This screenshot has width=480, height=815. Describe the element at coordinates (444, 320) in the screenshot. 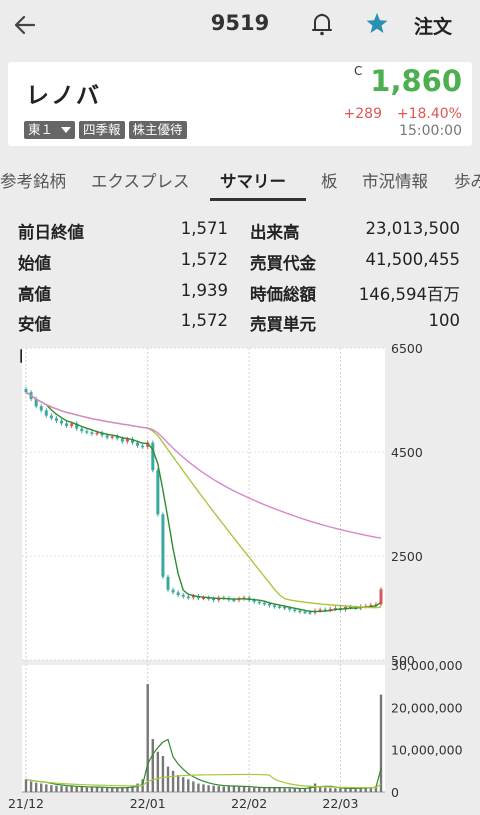

I see `stat-value: 100` at that location.